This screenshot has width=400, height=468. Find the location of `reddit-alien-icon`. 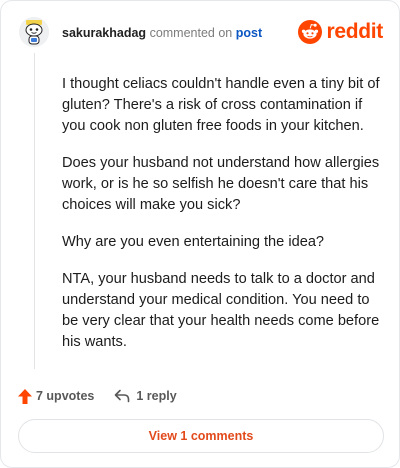

reddit-alien-icon is located at coordinates (310, 32).